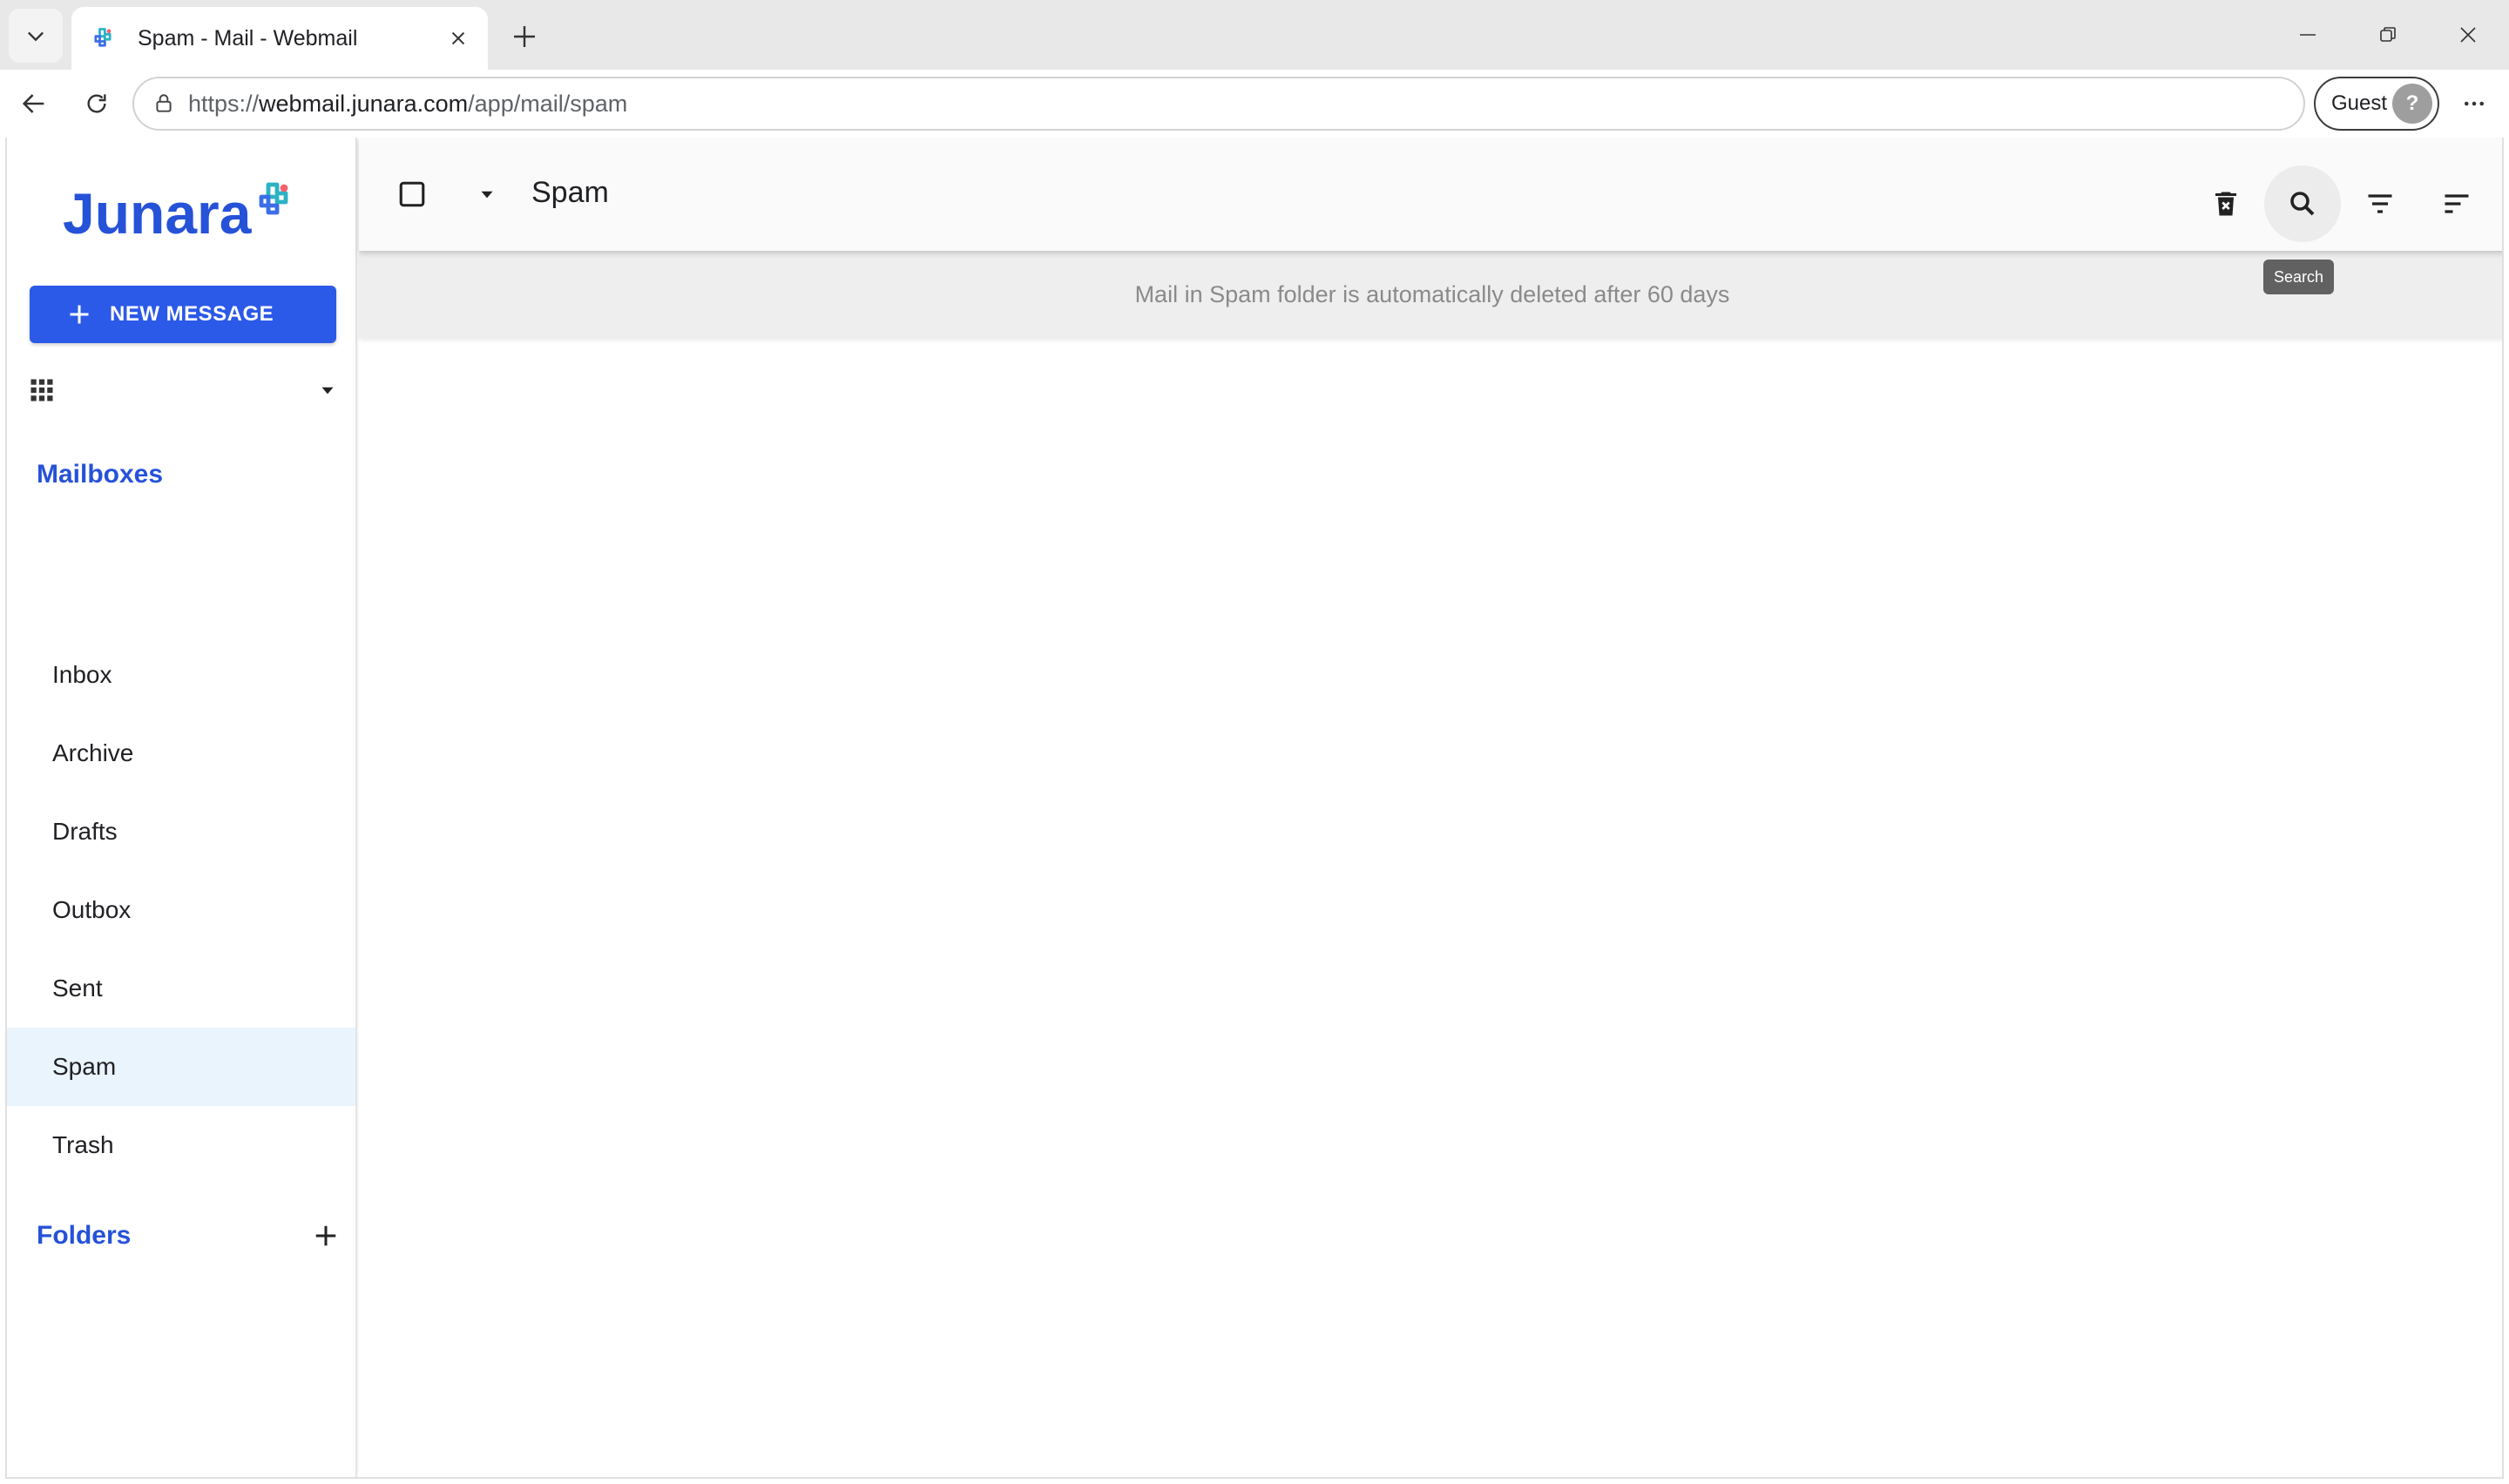 This screenshot has width=2509, height=1484. Describe the element at coordinates (93, 752) in the screenshot. I see `mailbox-label: Archive` at that location.